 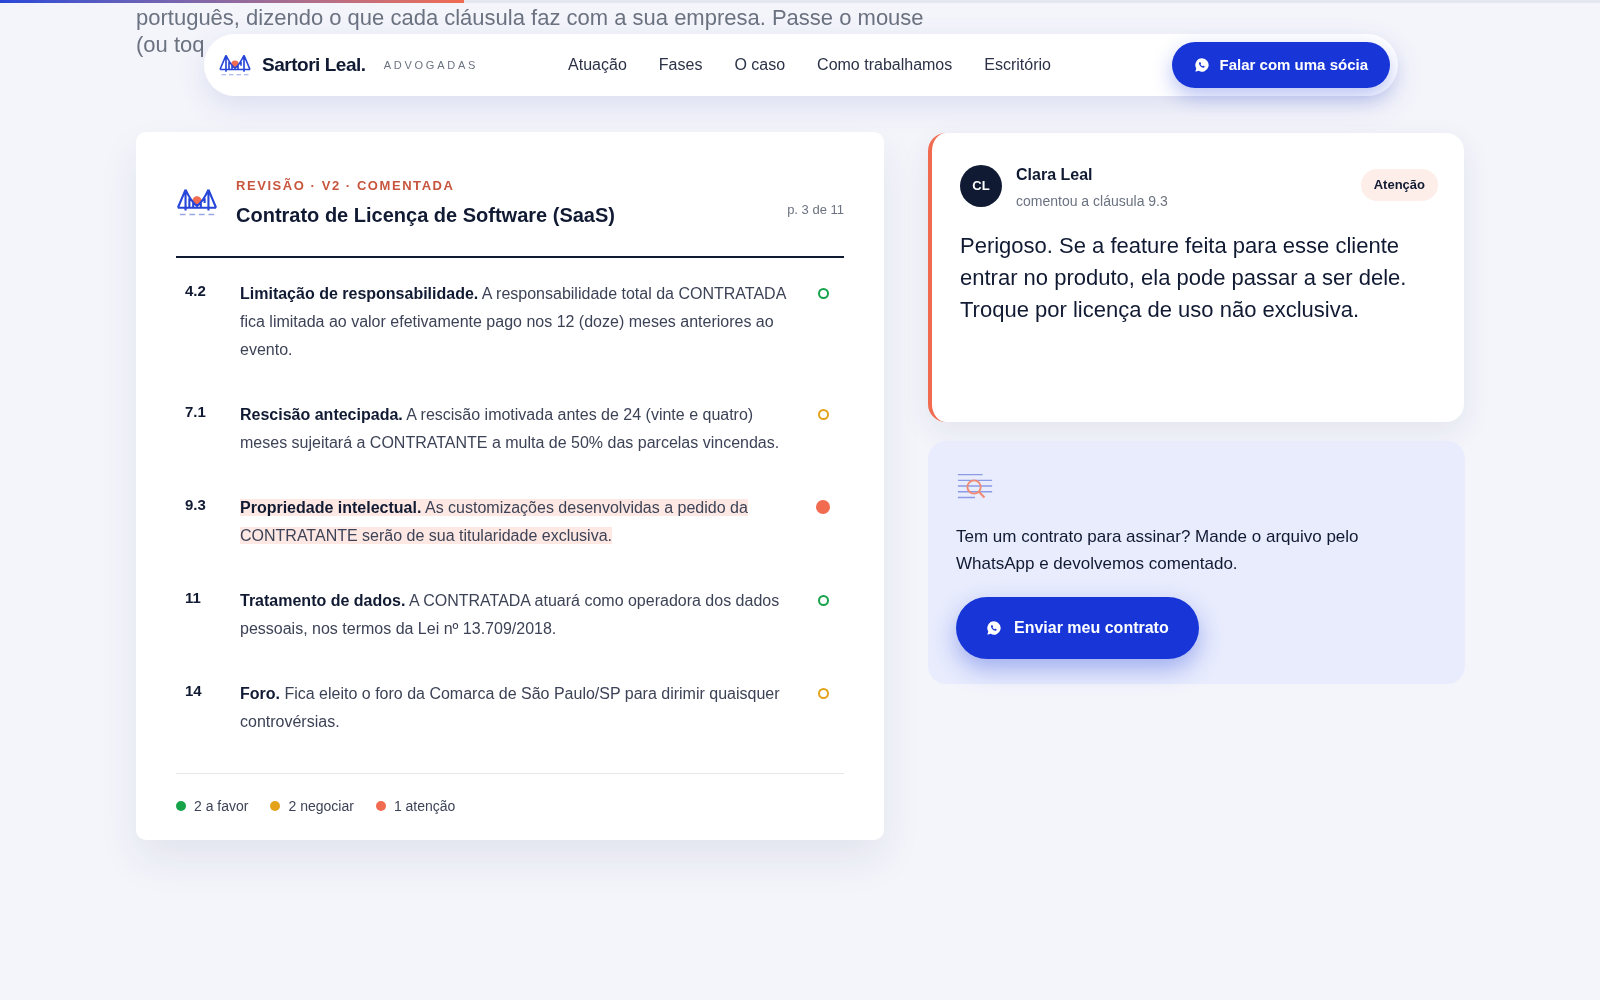 What do you see at coordinates (1017, 65) in the screenshot?
I see `nav-link: Escritório` at bounding box center [1017, 65].